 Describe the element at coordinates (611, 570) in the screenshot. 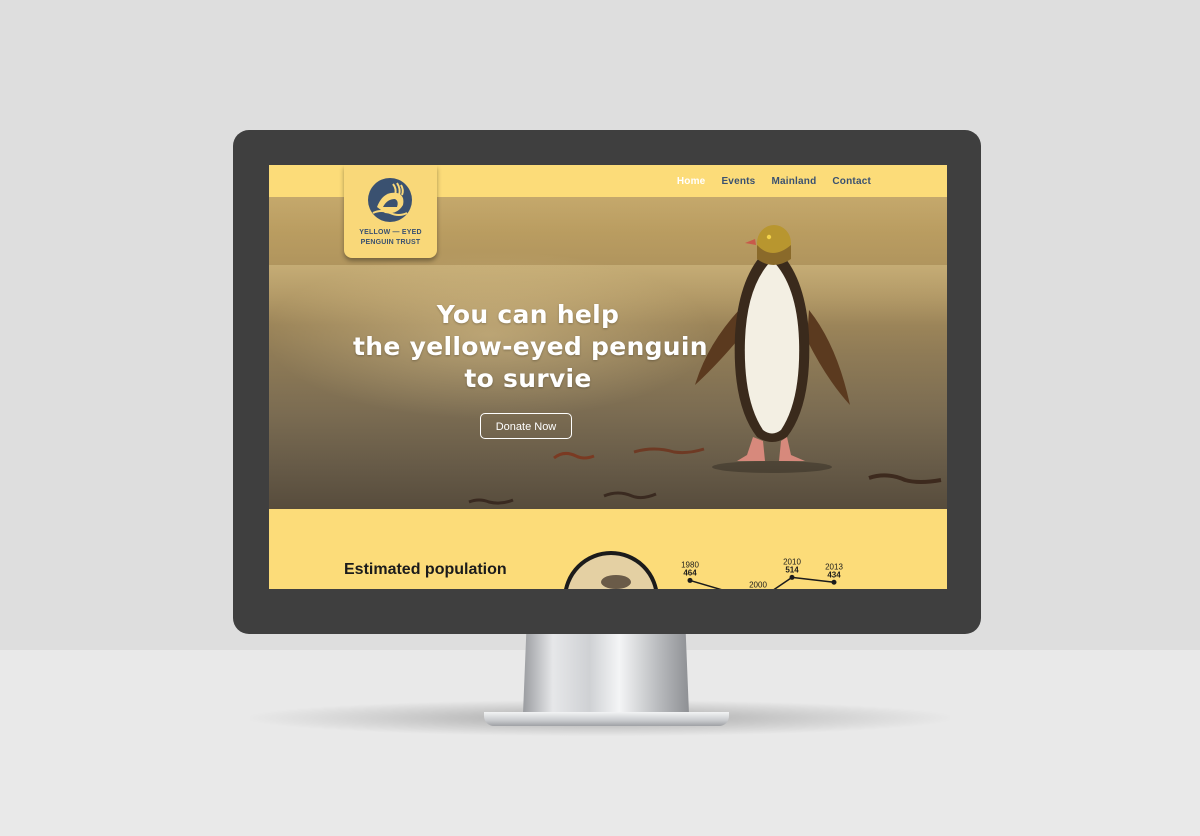

I see `penguin-thumbnail` at that location.